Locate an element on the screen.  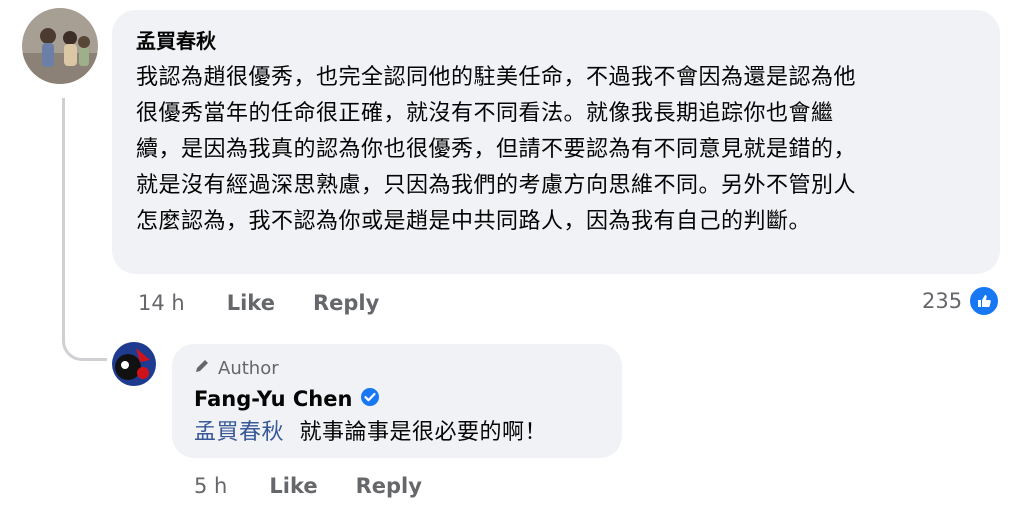
comment-line: 就是沒有經過深思熟慮，只因為我們的考慮方向思維不同。另外不管別人 is located at coordinates (496, 185).